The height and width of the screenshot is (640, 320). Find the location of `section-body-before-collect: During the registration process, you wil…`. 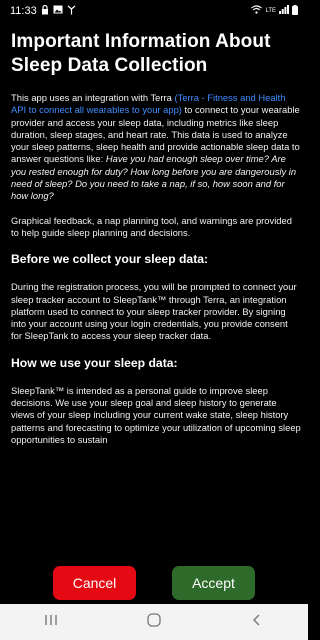

section-body-before-collect: During the registration process, you wil… is located at coordinates (154, 311).